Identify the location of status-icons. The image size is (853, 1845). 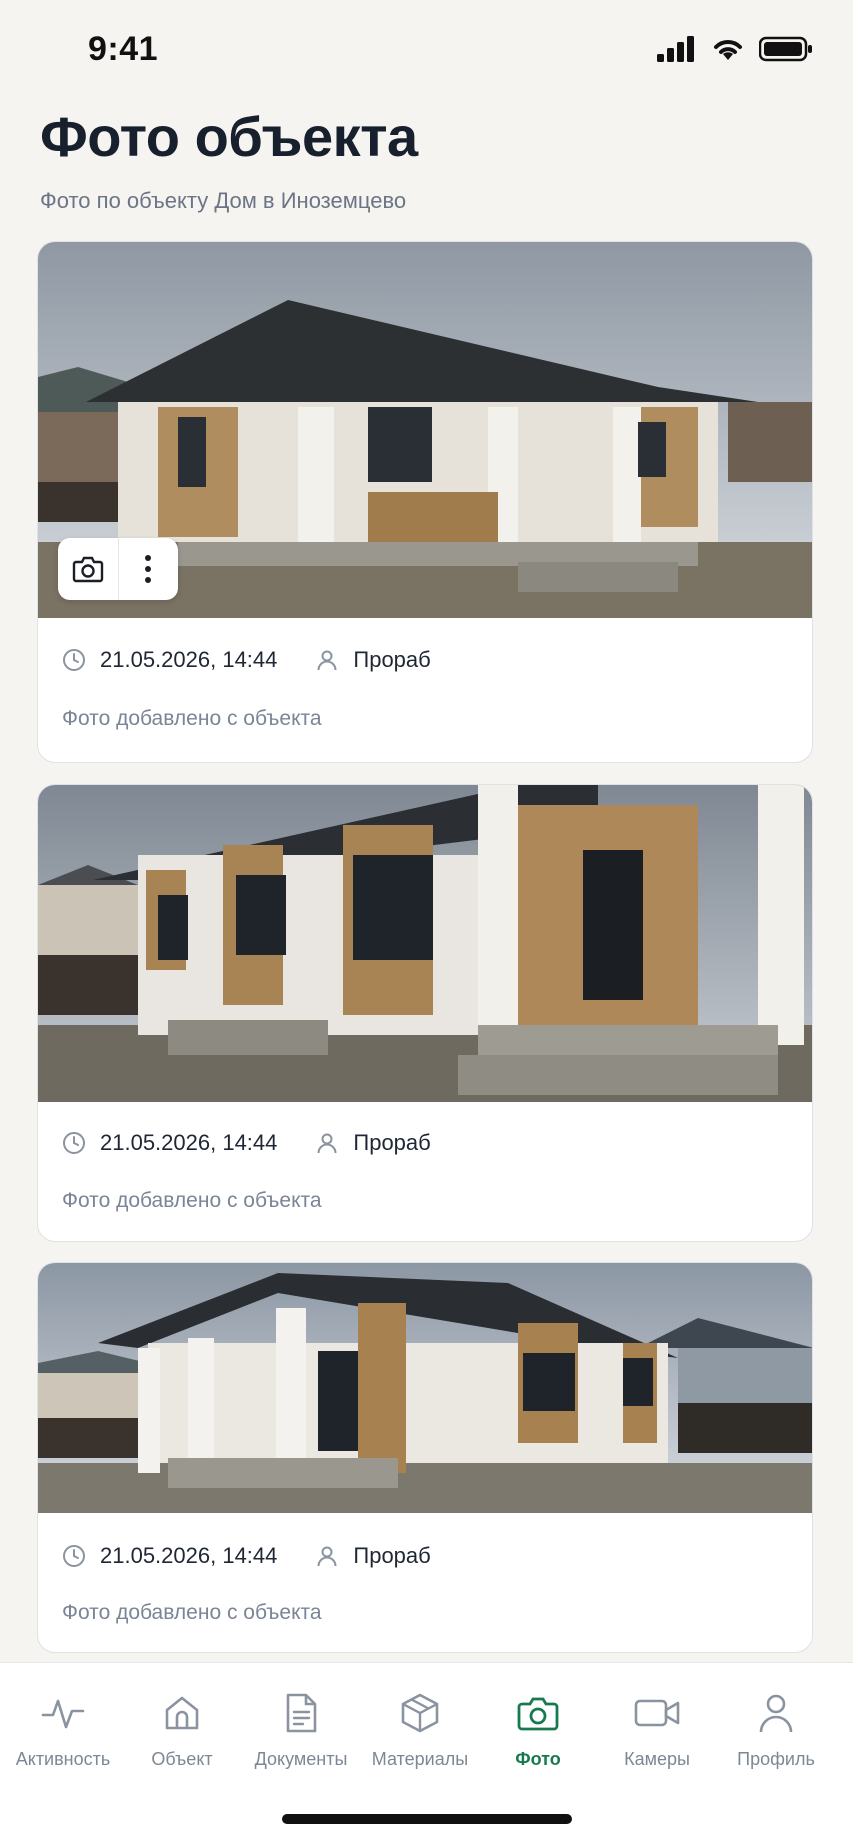
(735, 49).